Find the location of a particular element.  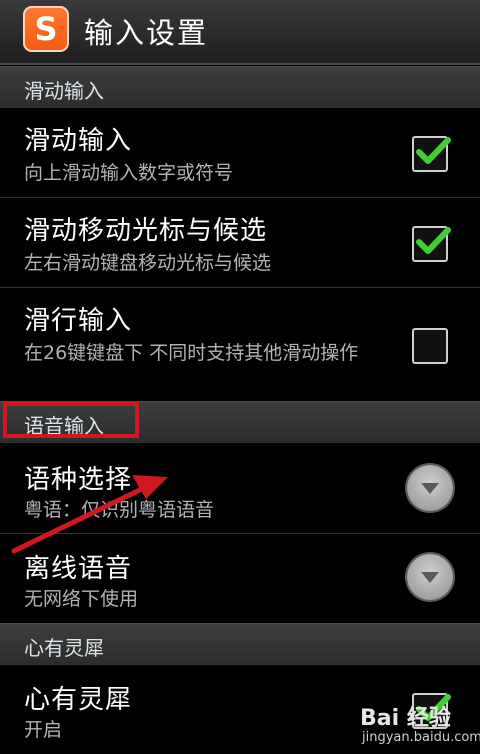

setting-title: 心有灵犀 is located at coordinates (78, 700).